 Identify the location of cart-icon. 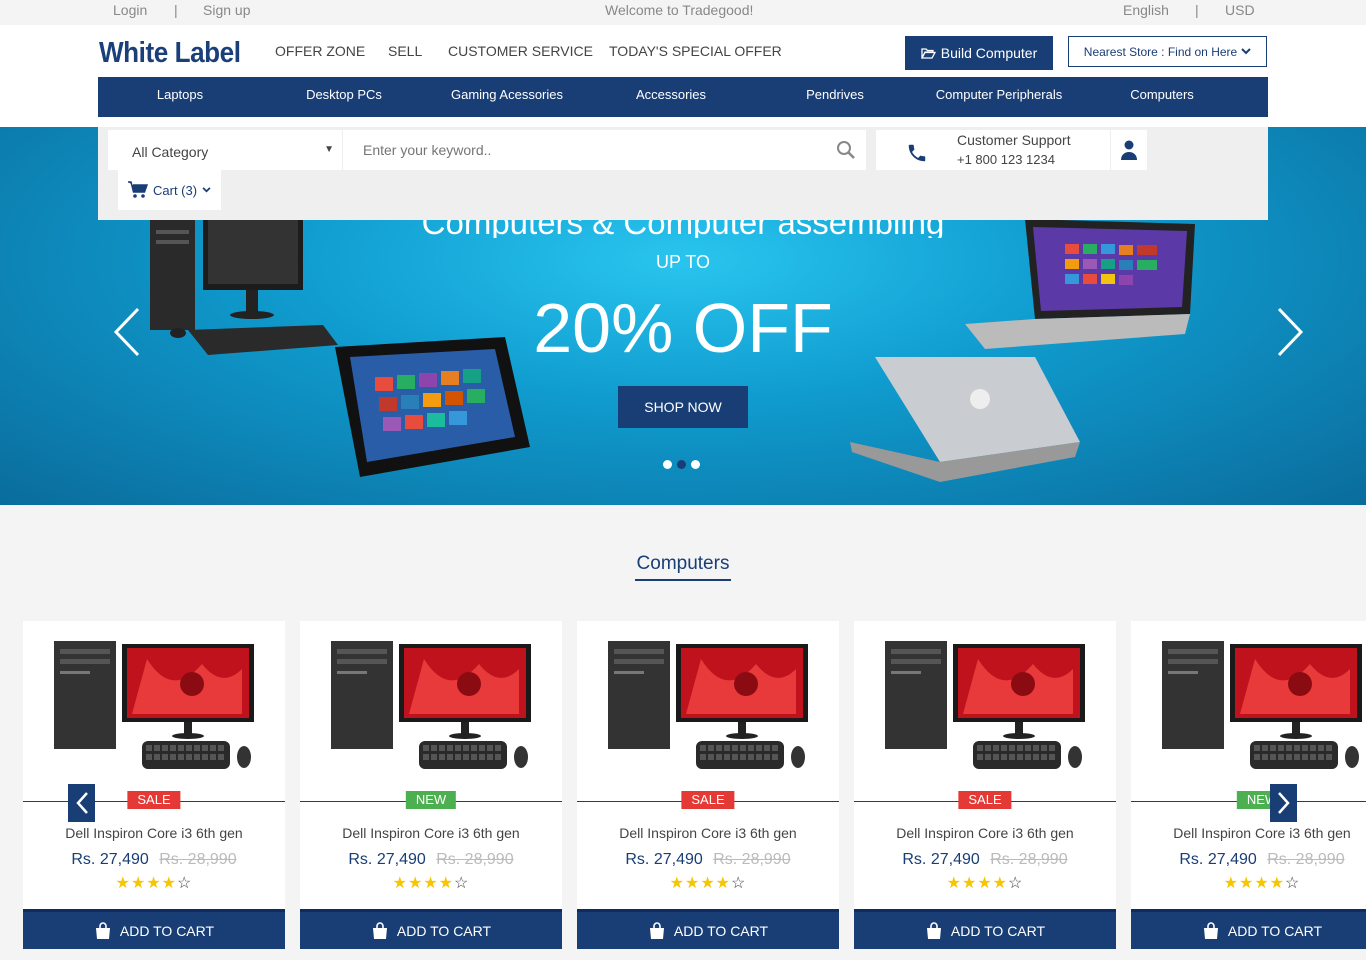
(138, 189).